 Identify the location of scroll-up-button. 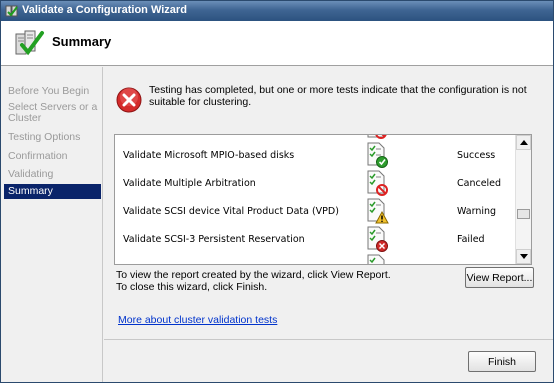
(523, 142).